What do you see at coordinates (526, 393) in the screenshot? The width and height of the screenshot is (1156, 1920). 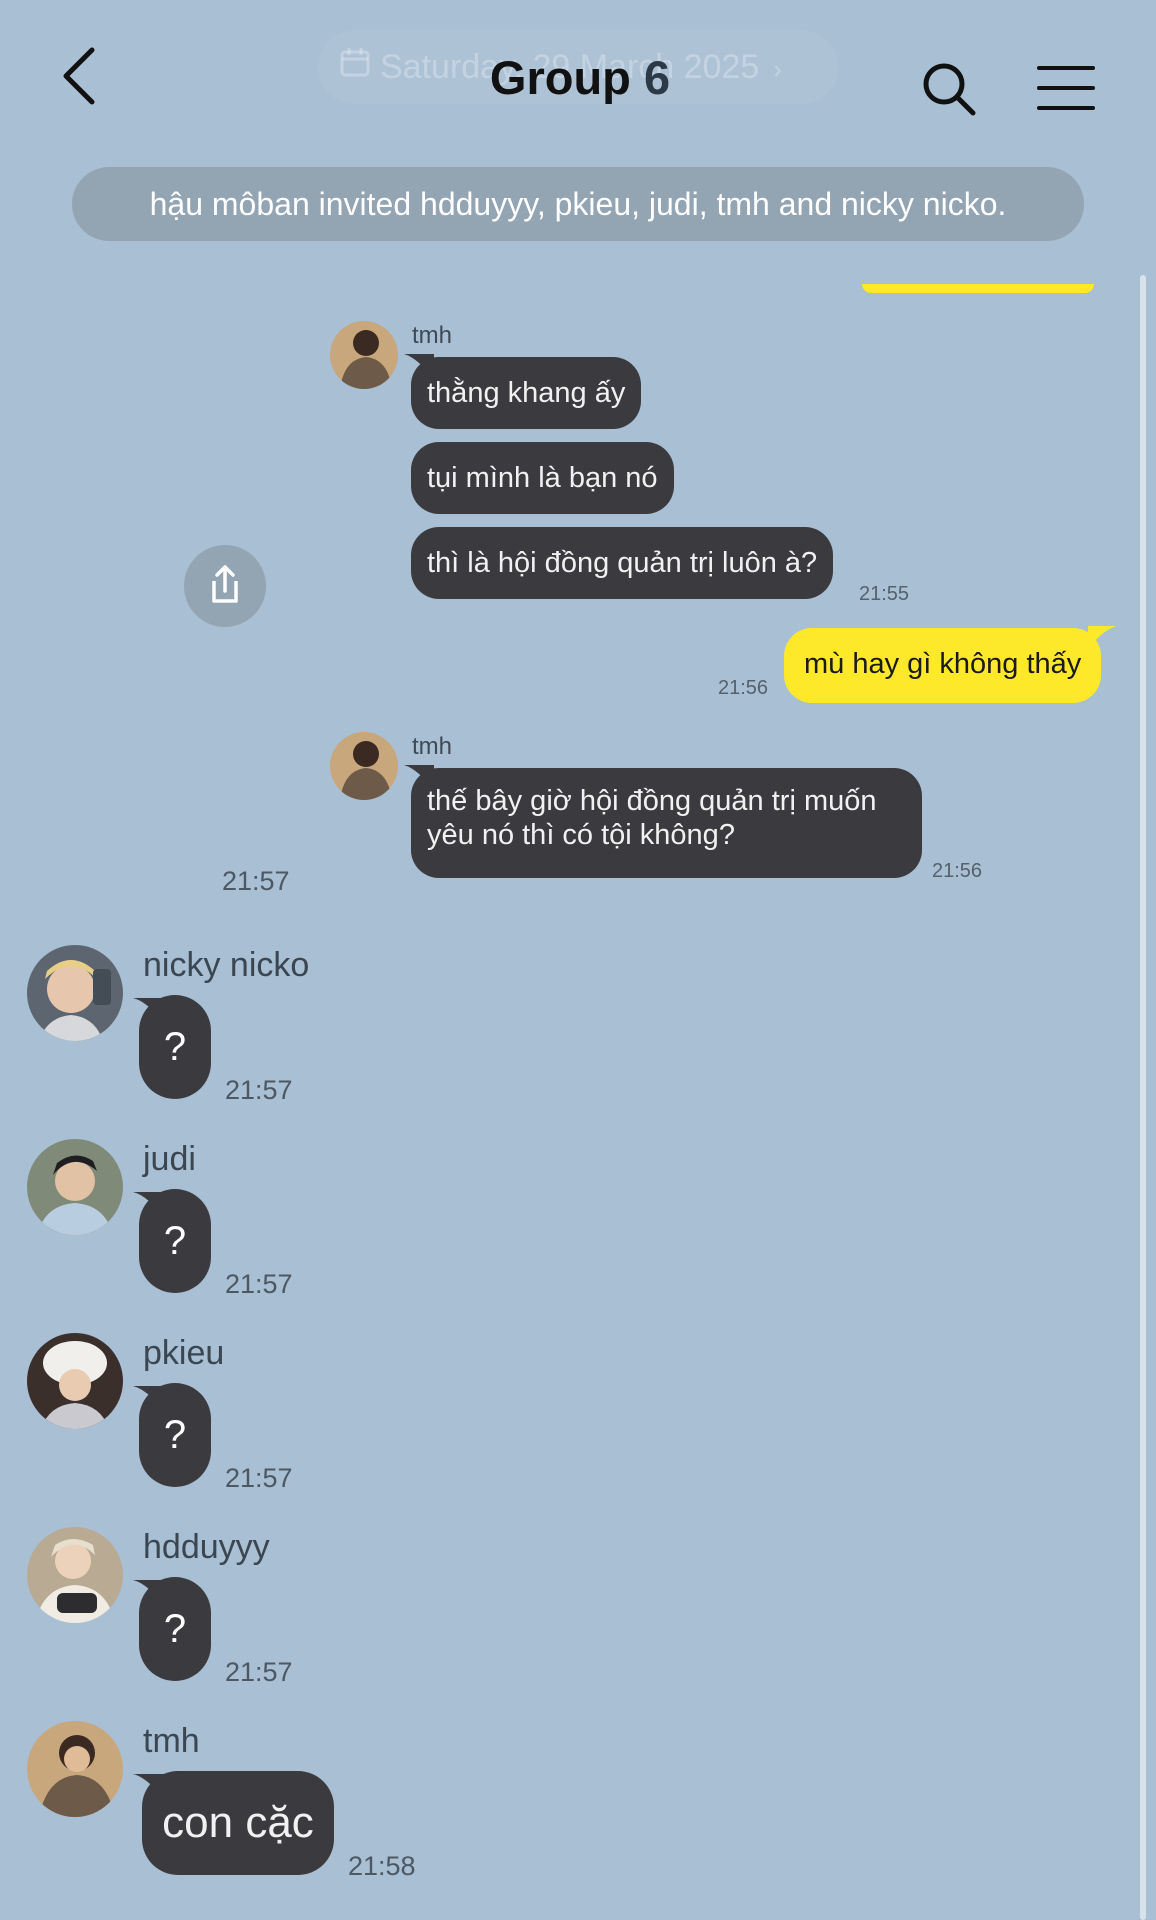 I see `message-bubble: thằng khang ấy` at bounding box center [526, 393].